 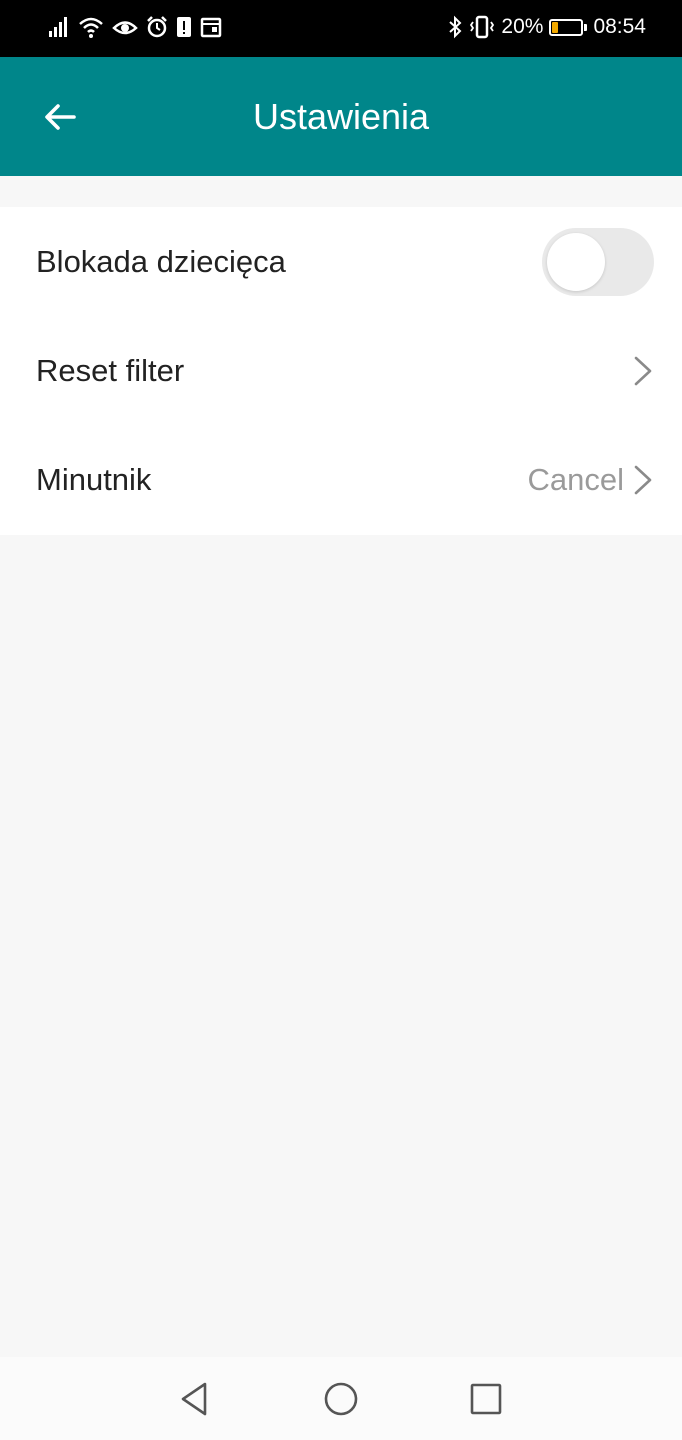 I want to click on arrow-left-icon, so click(x=60, y=117).